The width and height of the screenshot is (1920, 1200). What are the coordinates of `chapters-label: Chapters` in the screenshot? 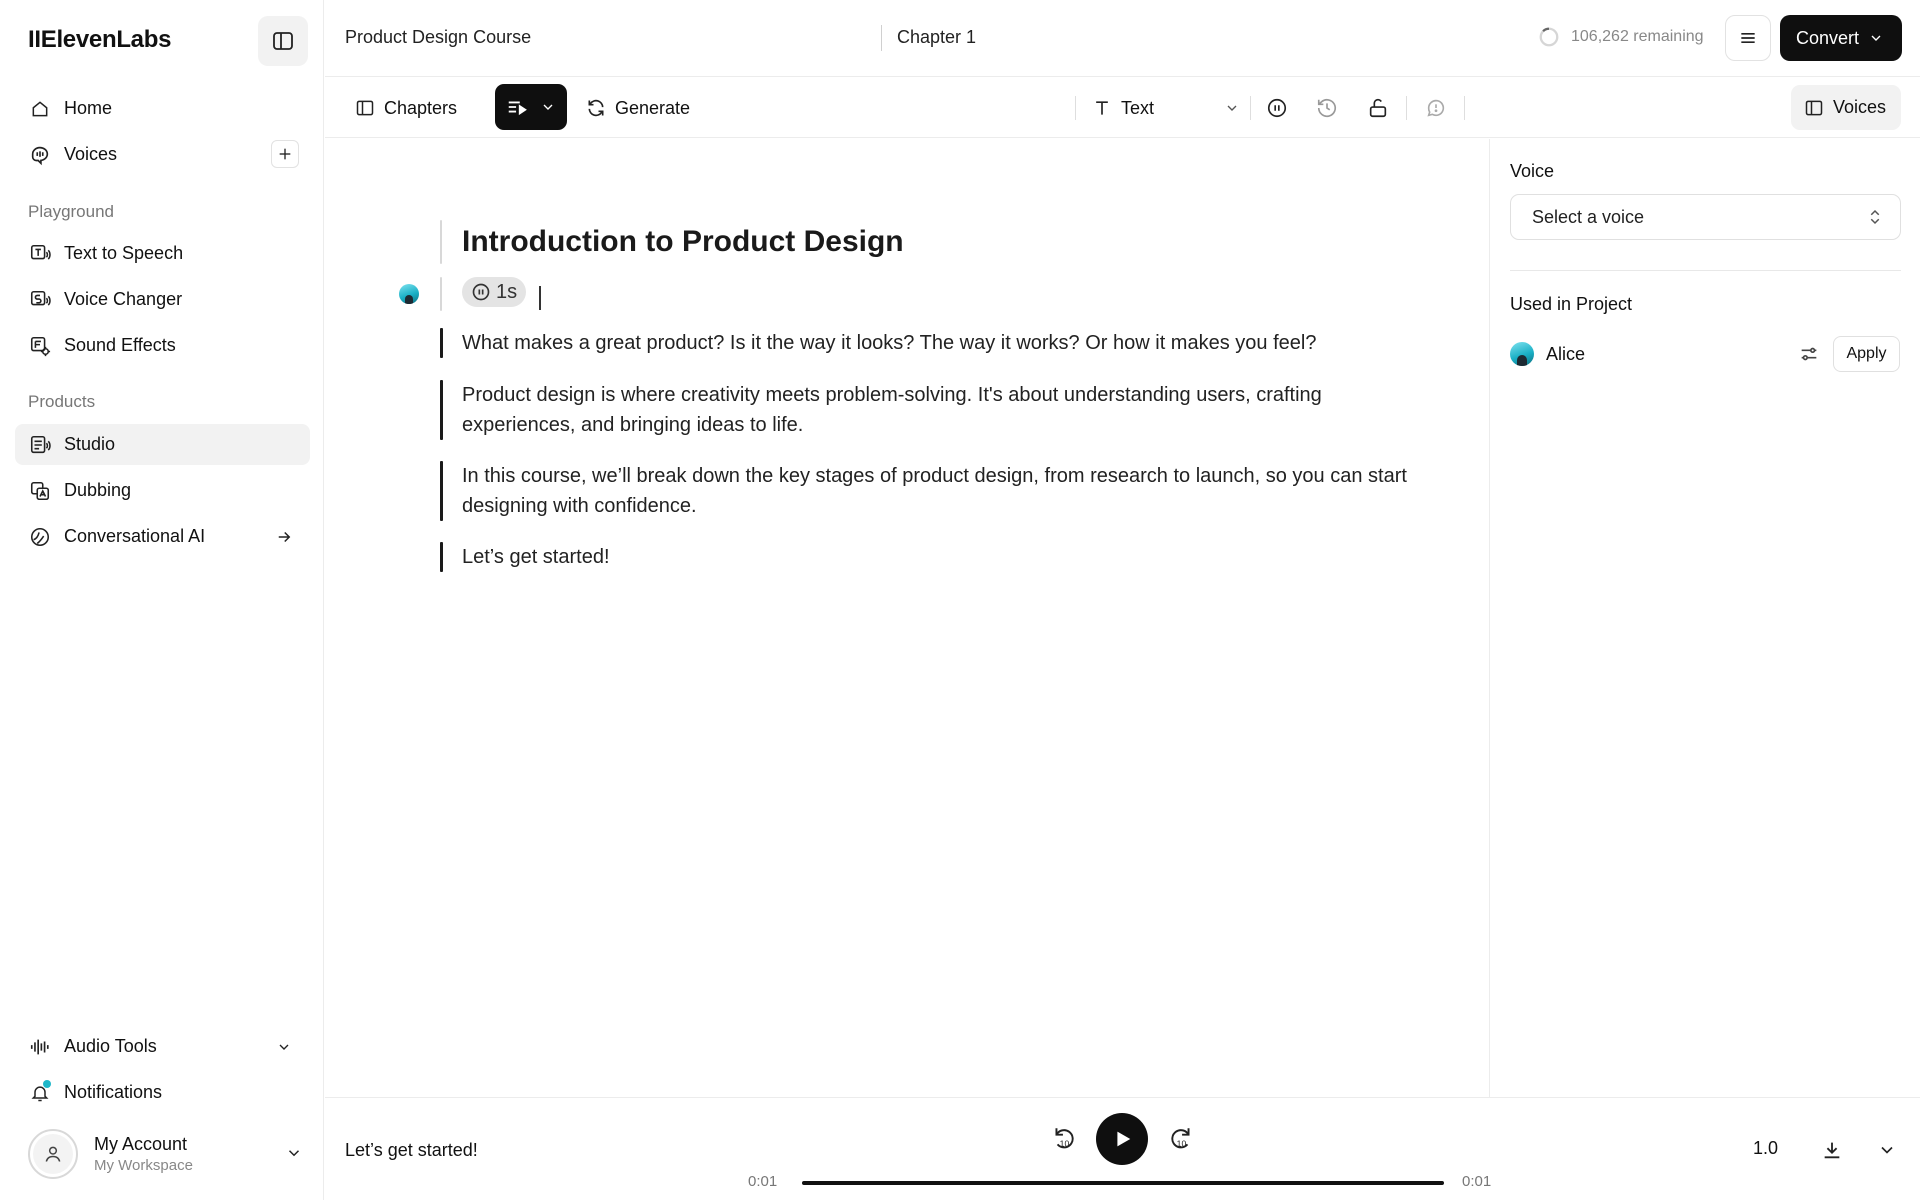 It's located at (421, 107).